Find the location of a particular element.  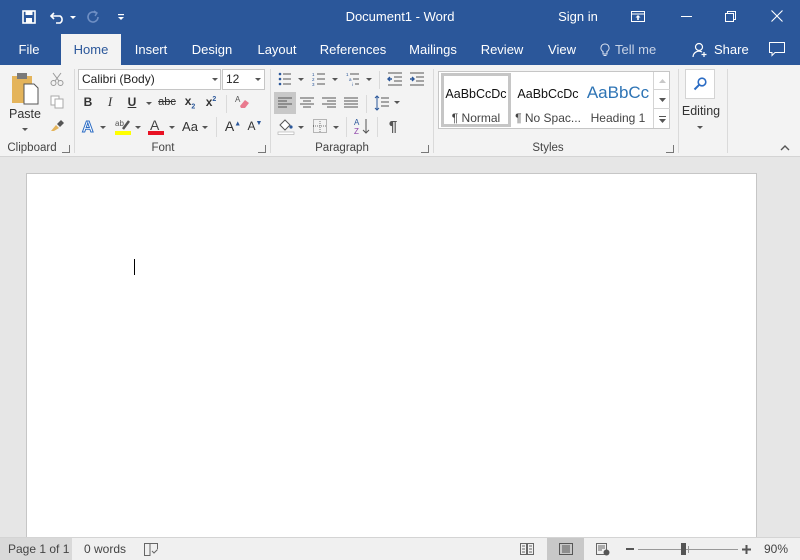

collapse-ribbon-button is located at coordinates (785, 148).